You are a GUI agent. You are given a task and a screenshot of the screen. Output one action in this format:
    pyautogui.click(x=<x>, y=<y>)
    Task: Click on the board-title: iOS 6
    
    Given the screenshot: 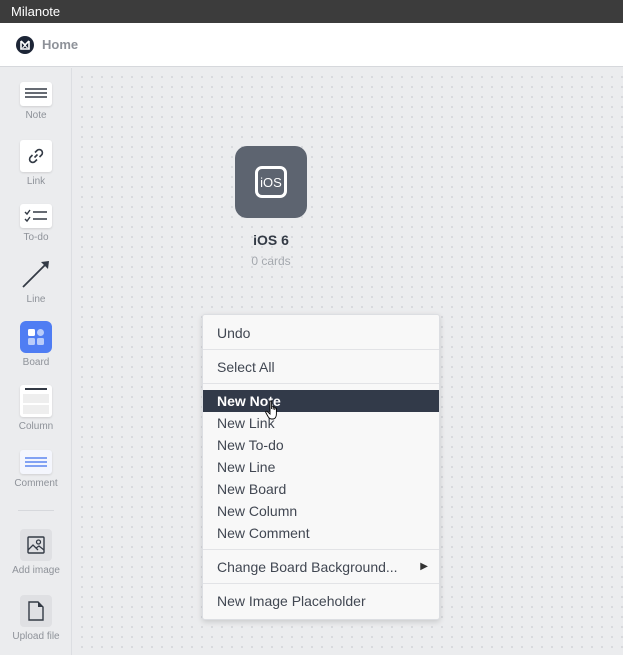 What is the action you would take?
    pyautogui.click(x=271, y=240)
    